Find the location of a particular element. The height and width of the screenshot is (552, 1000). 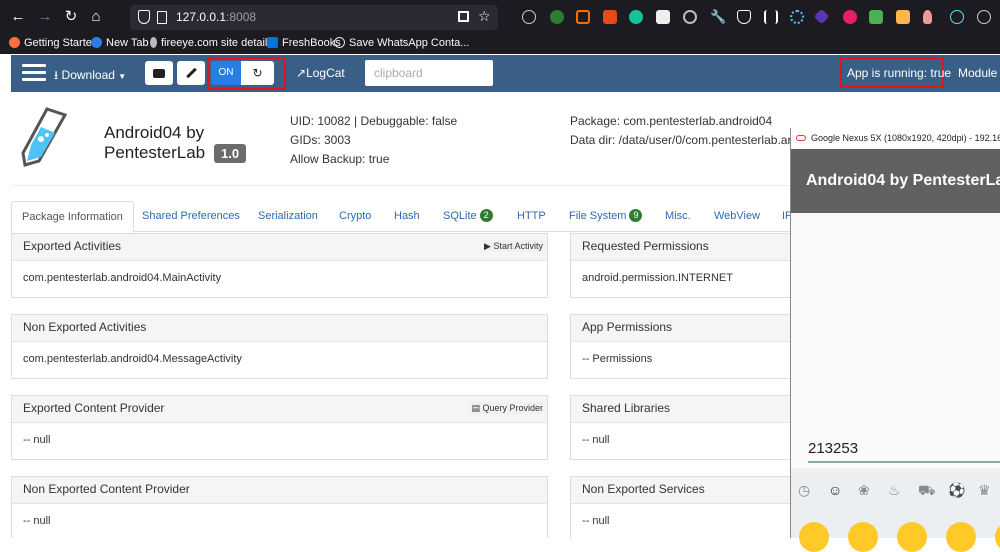

forward-icon: → is located at coordinates (45, 17).